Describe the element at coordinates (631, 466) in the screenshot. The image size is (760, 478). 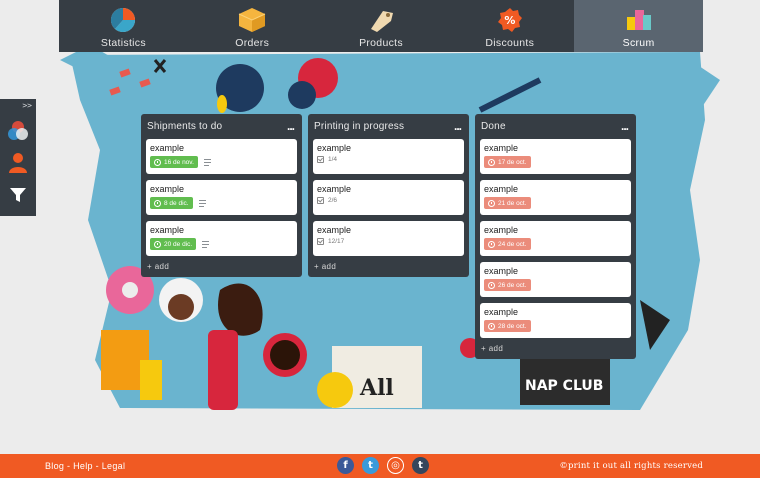
I see `copyright-text: ©print it out all rights reserved` at that location.